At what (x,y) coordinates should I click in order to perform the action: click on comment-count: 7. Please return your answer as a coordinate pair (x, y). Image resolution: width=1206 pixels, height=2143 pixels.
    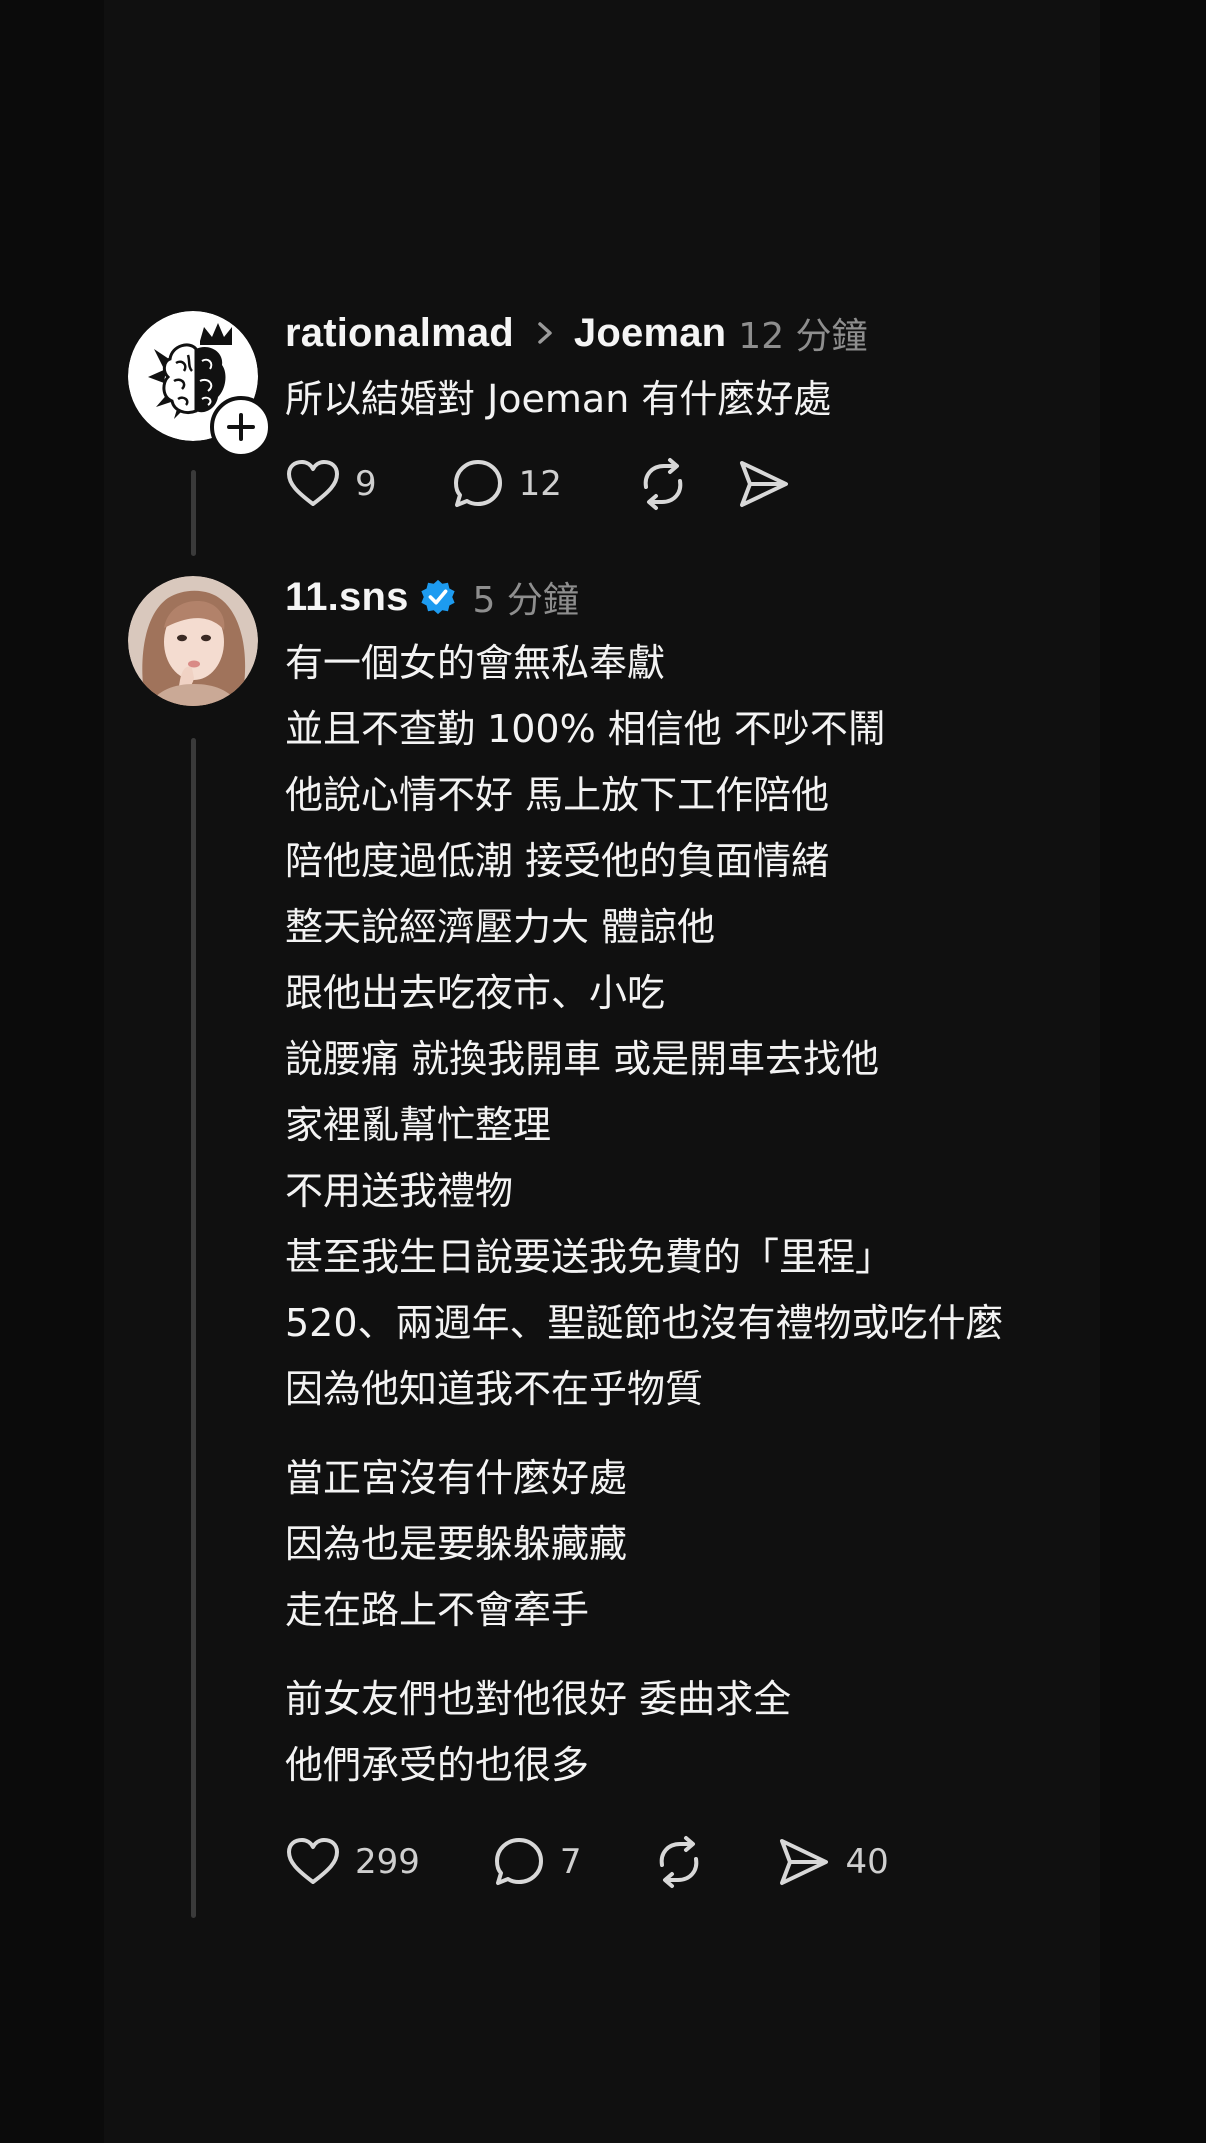
    Looking at the image, I should click on (570, 1862).